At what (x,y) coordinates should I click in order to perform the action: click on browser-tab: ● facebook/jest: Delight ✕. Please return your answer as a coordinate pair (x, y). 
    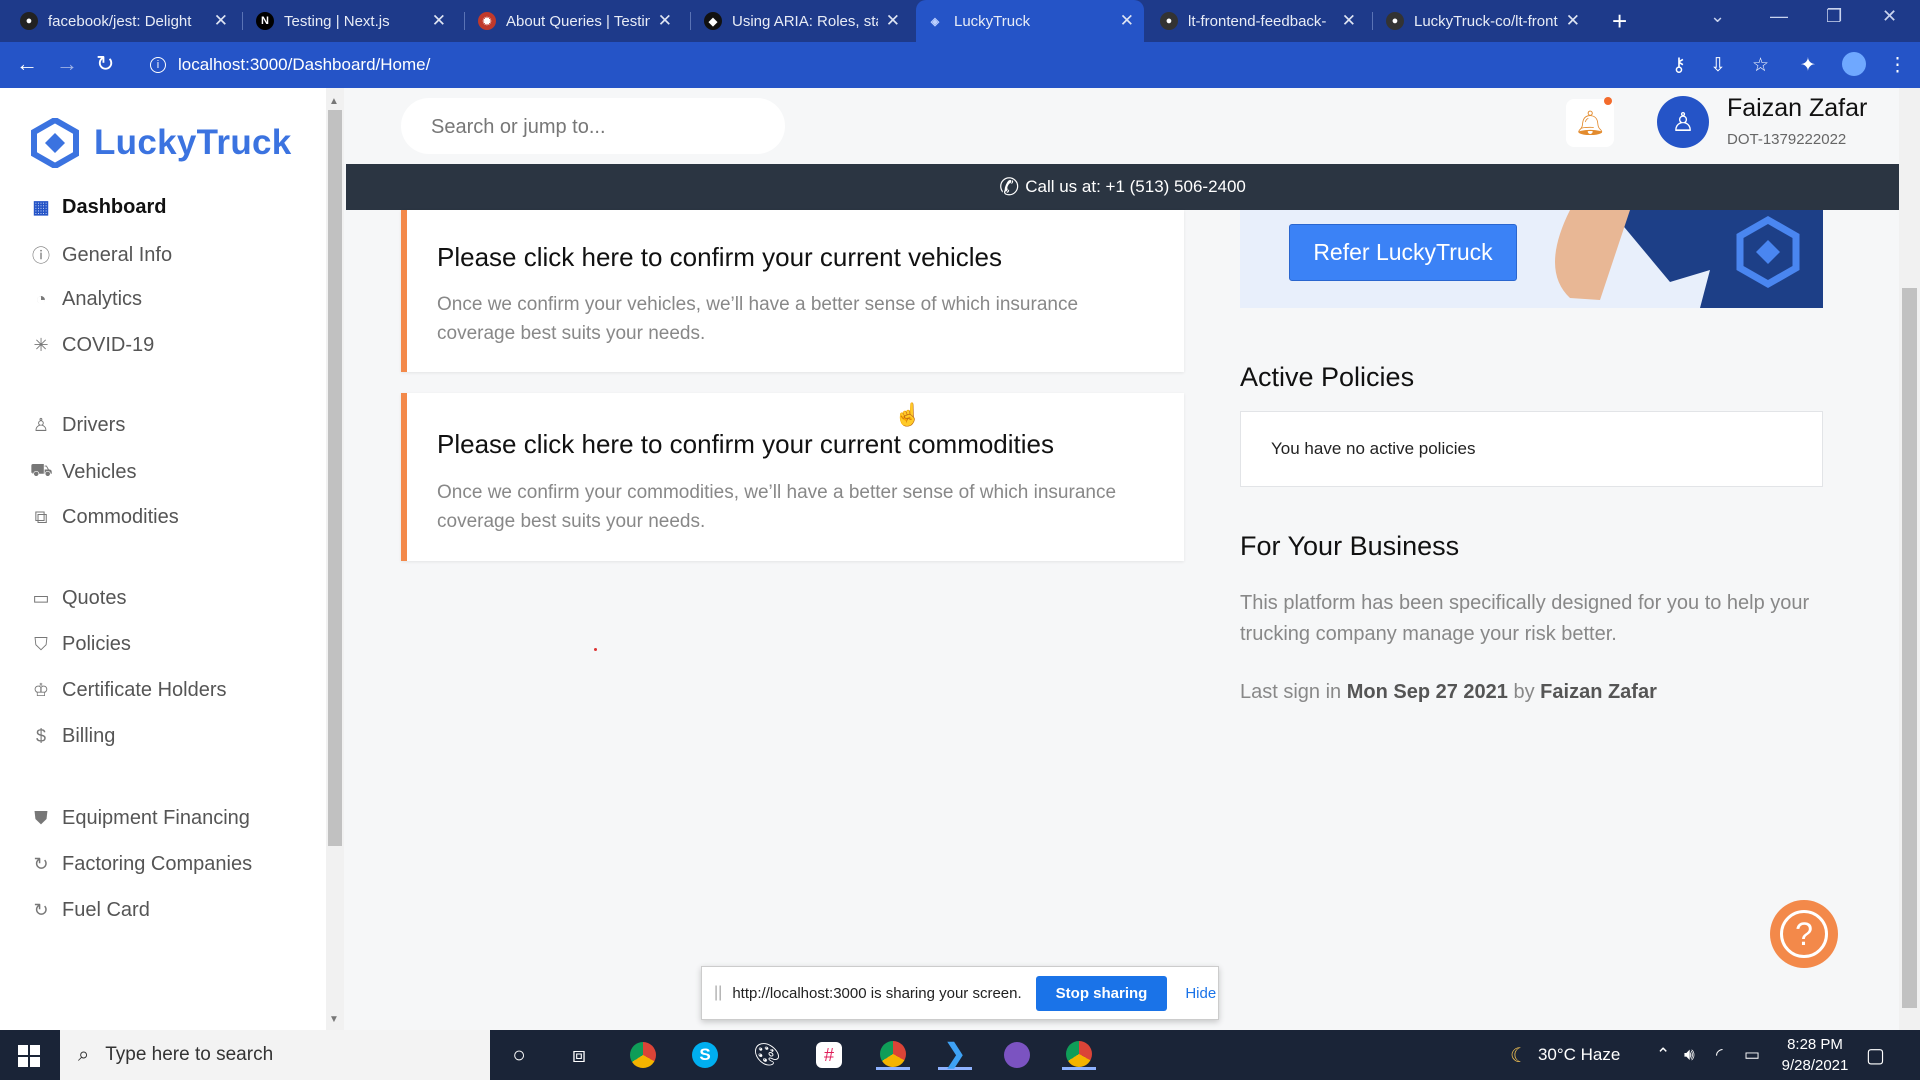
    Looking at the image, I should click on (124, 21).